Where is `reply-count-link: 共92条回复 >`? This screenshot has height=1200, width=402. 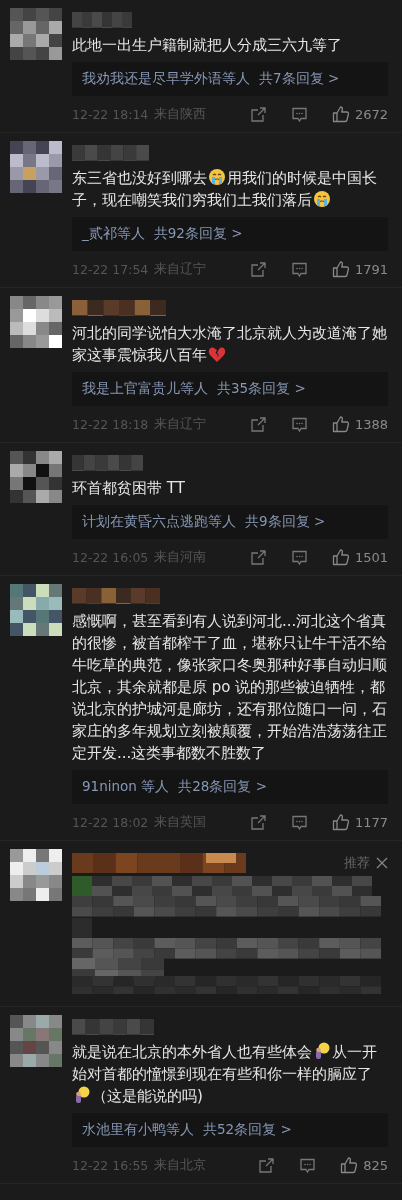 reply-count-link: 共92条回复 > is located at coordinates (198, 234).